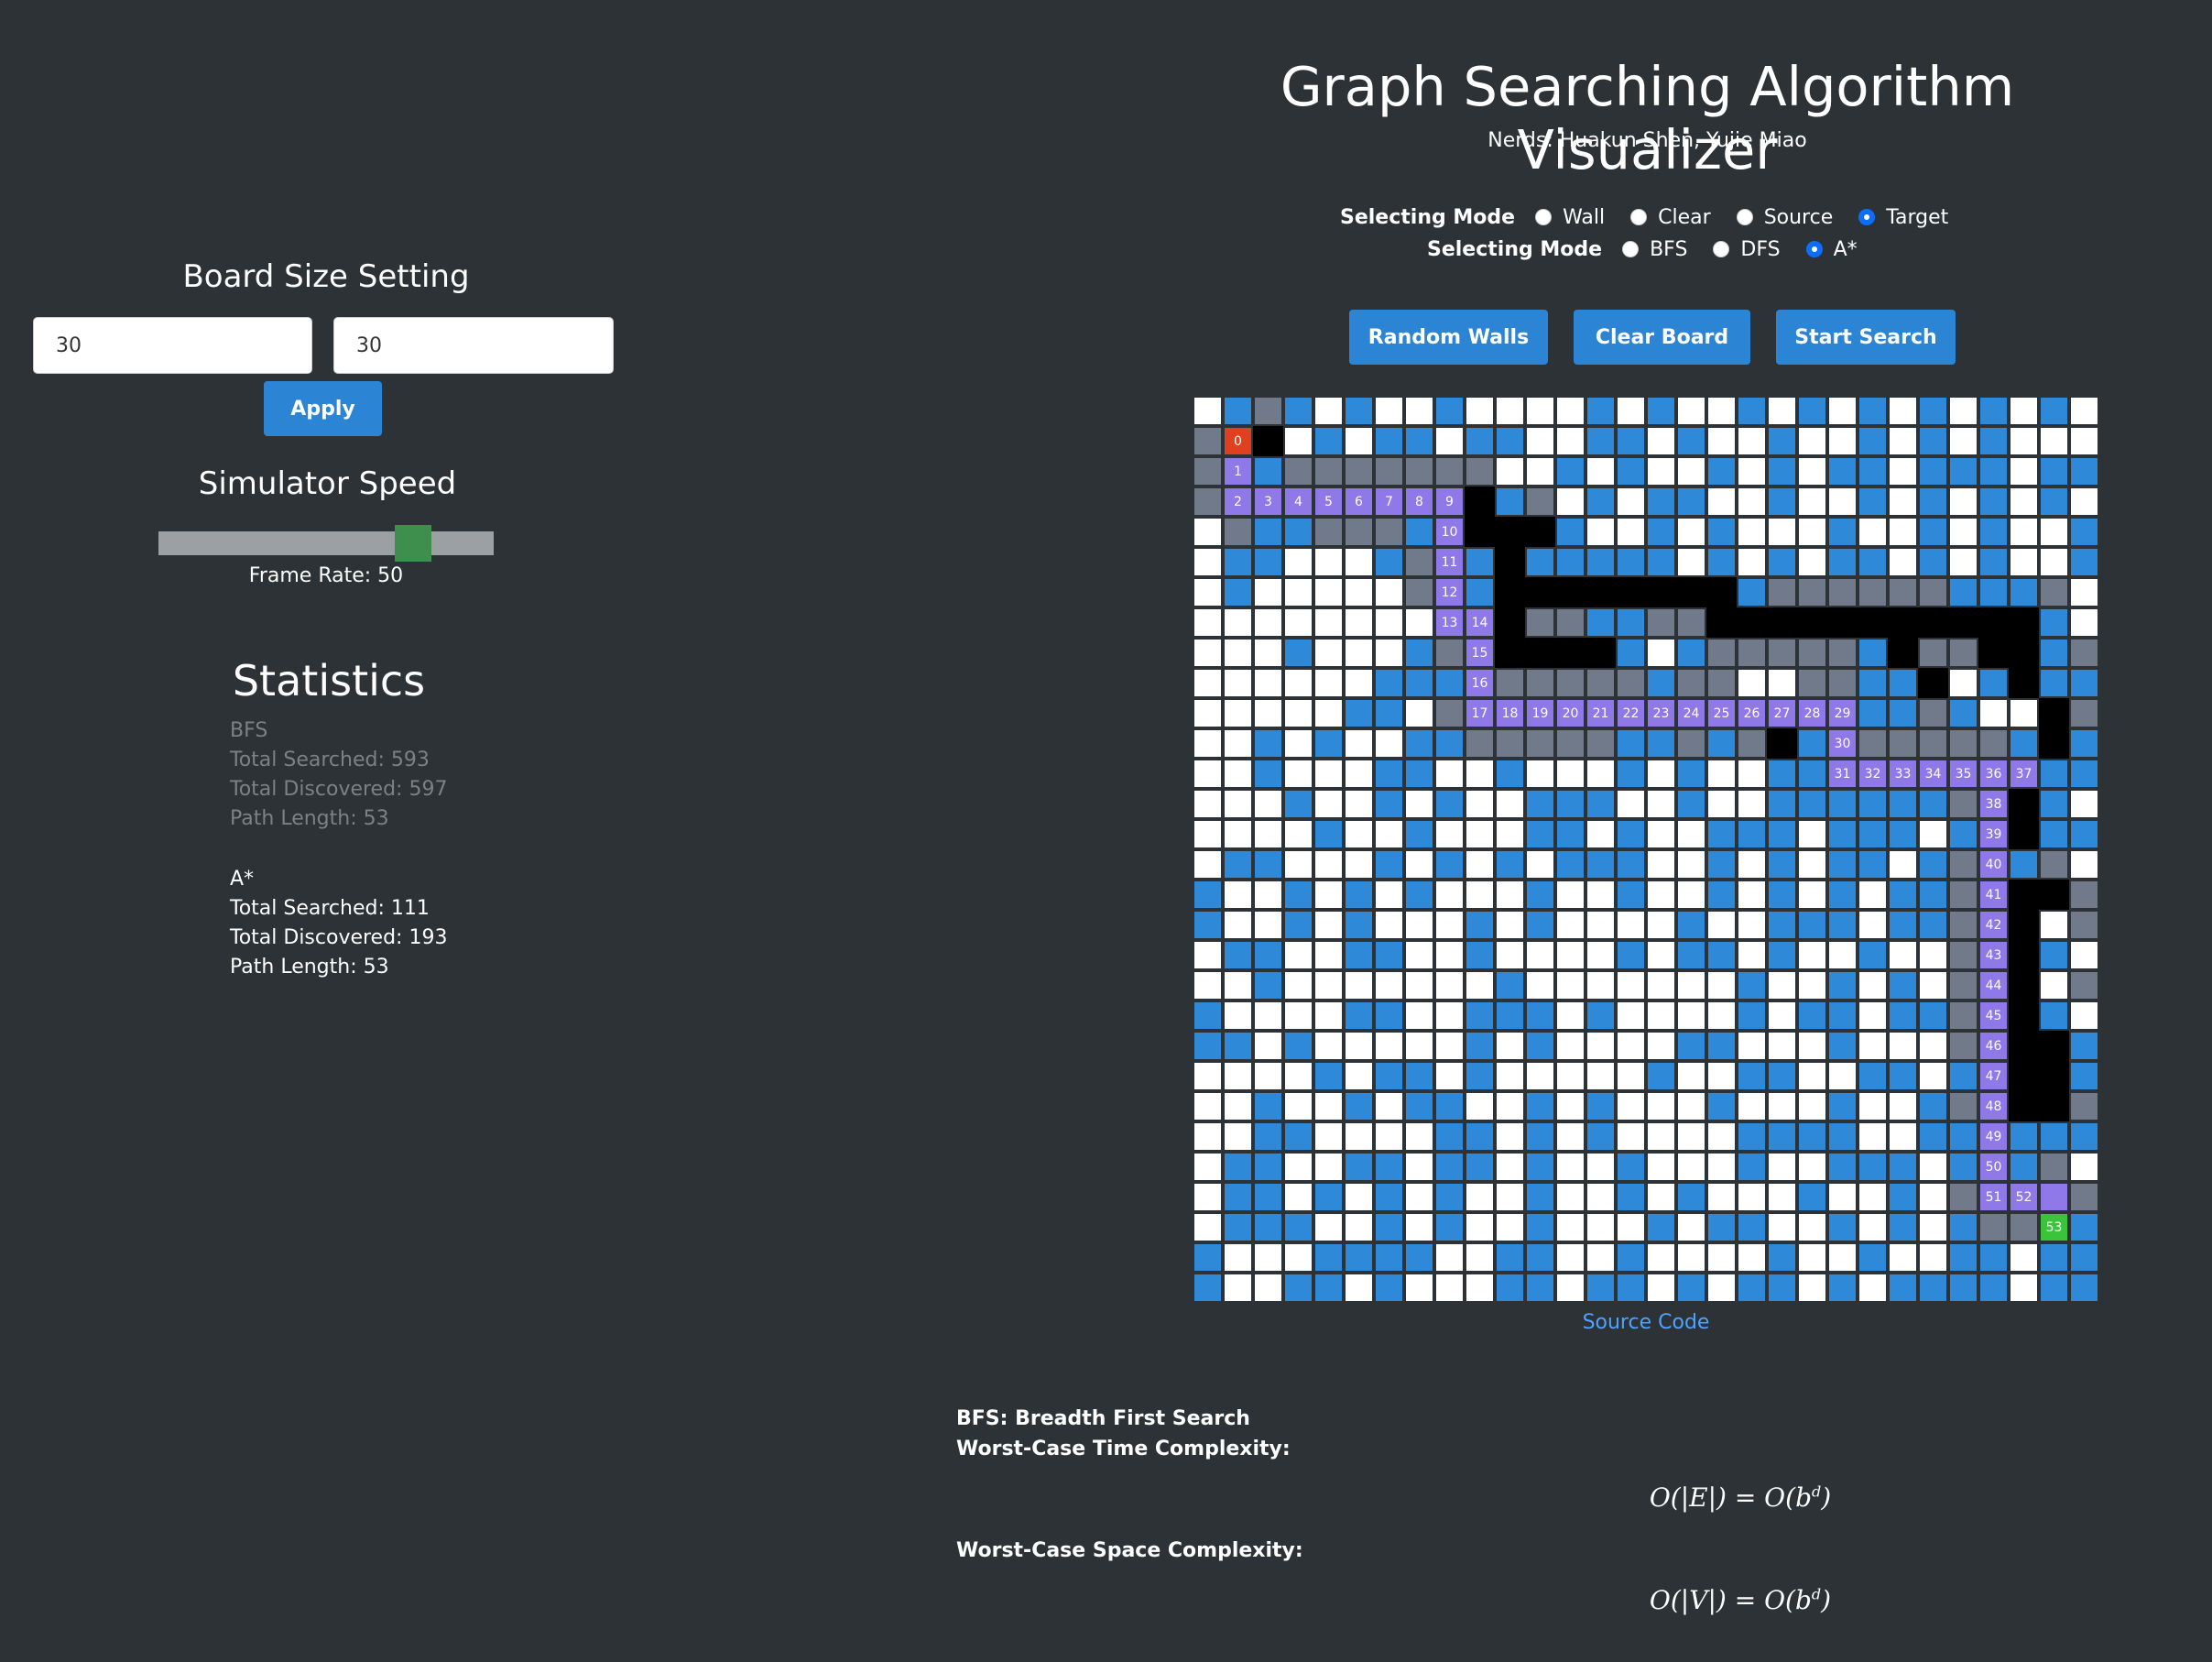 The height and width of the screenshot is (1662, 2212). I want to click on rows-input: 30, so click(172, 345).